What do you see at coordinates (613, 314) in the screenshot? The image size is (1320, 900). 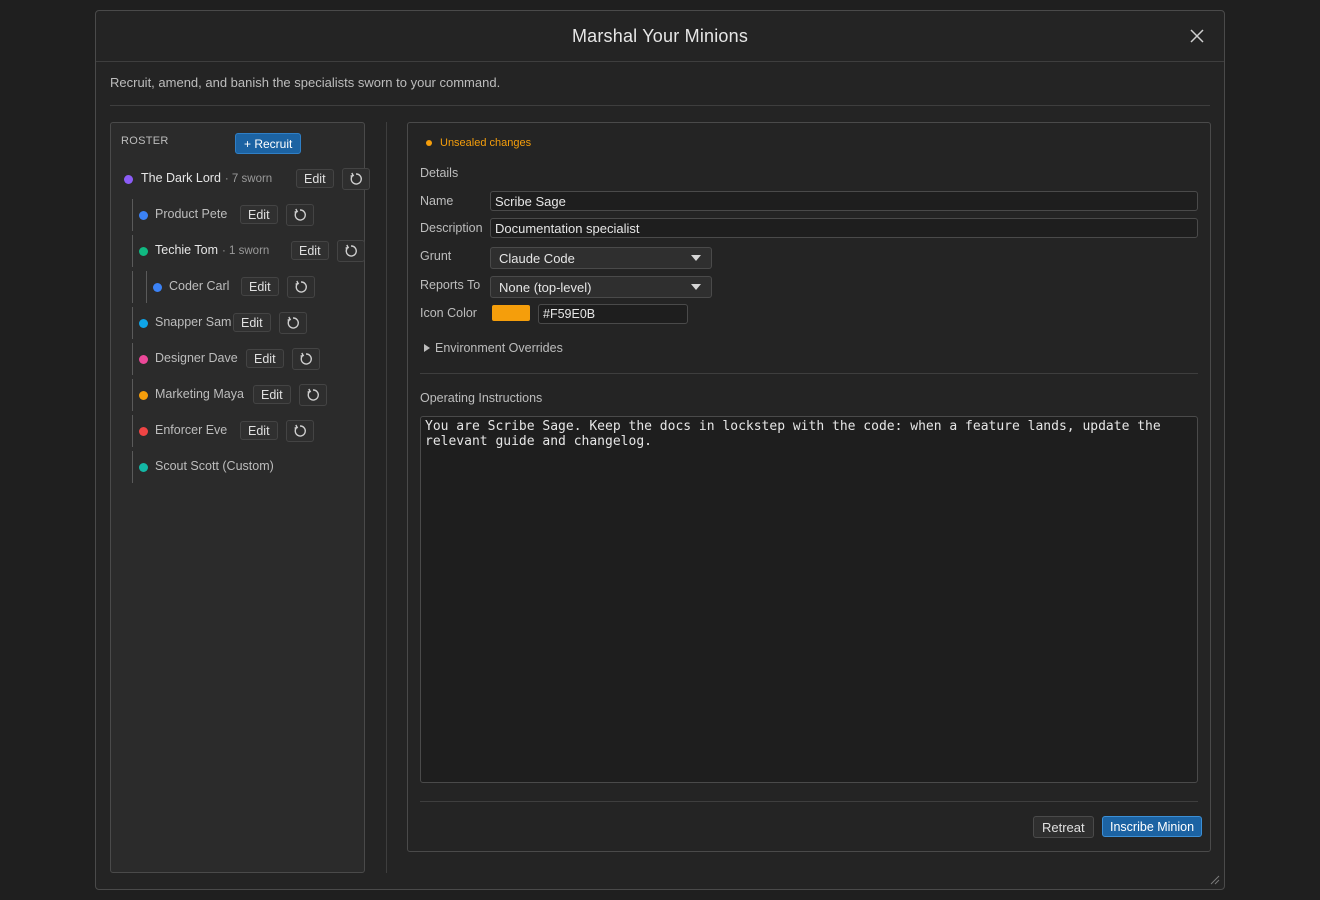 I see `icon-color-hex-field: #F59E0B` at bounding box center [613, 314].